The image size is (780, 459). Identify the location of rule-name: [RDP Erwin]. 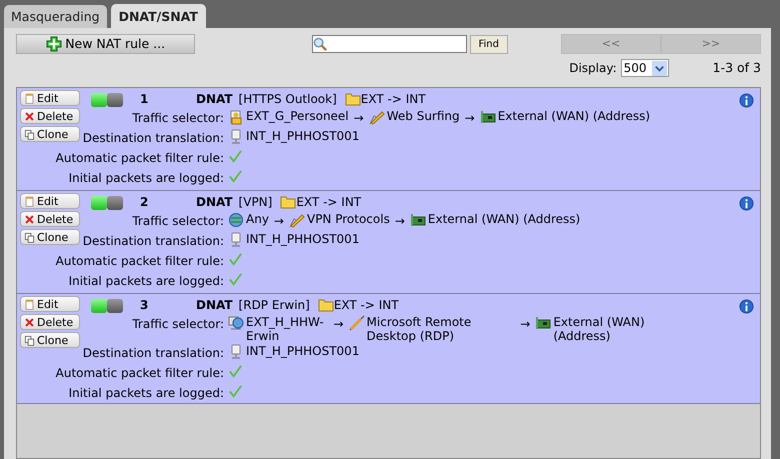
(274, 305).